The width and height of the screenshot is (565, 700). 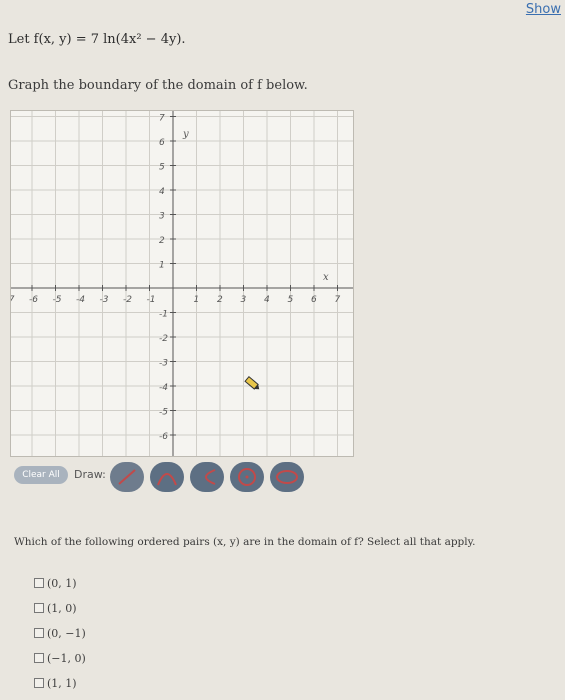 What do you see at coordinates (57, 300) in the screenshot?
I see `x-tick-label: -5` at bounding box center [57, 300].